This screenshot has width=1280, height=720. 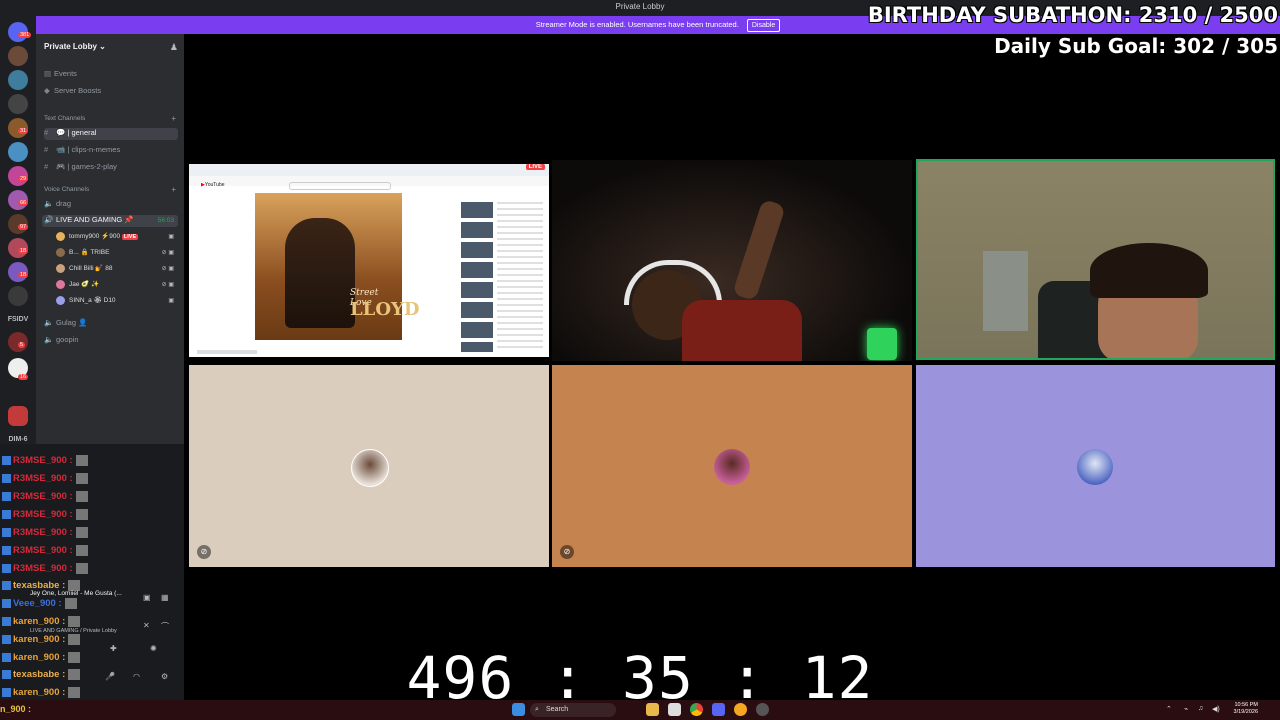 What do you see at coordinates (1005, 291) in the screenshot?
I see `door` at bounding box center [1005, 291].